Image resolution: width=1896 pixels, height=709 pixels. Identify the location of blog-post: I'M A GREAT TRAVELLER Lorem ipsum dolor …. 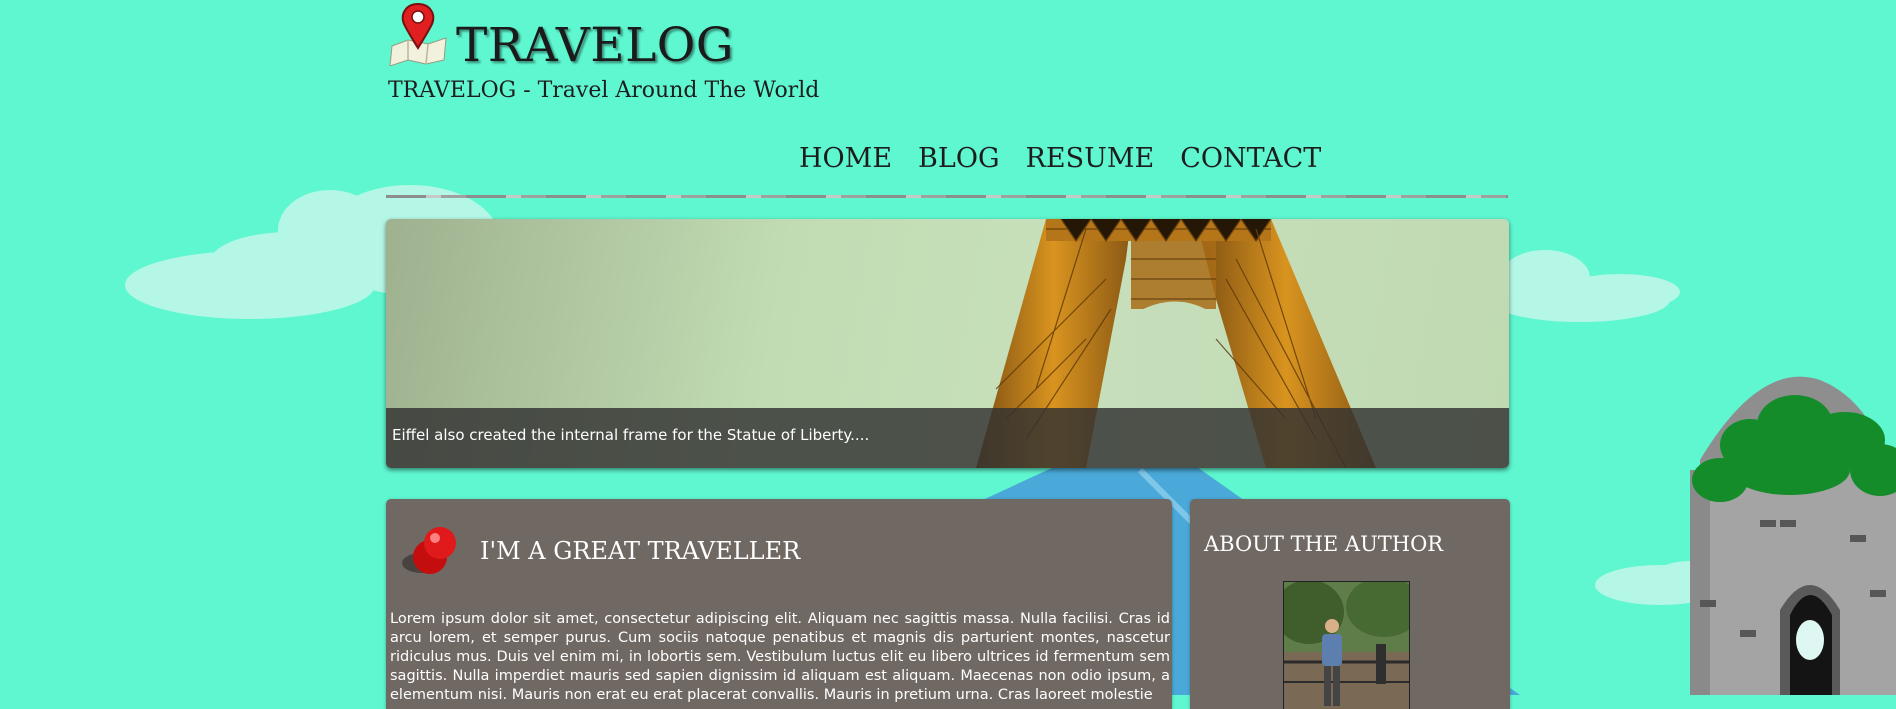
(779, 604).